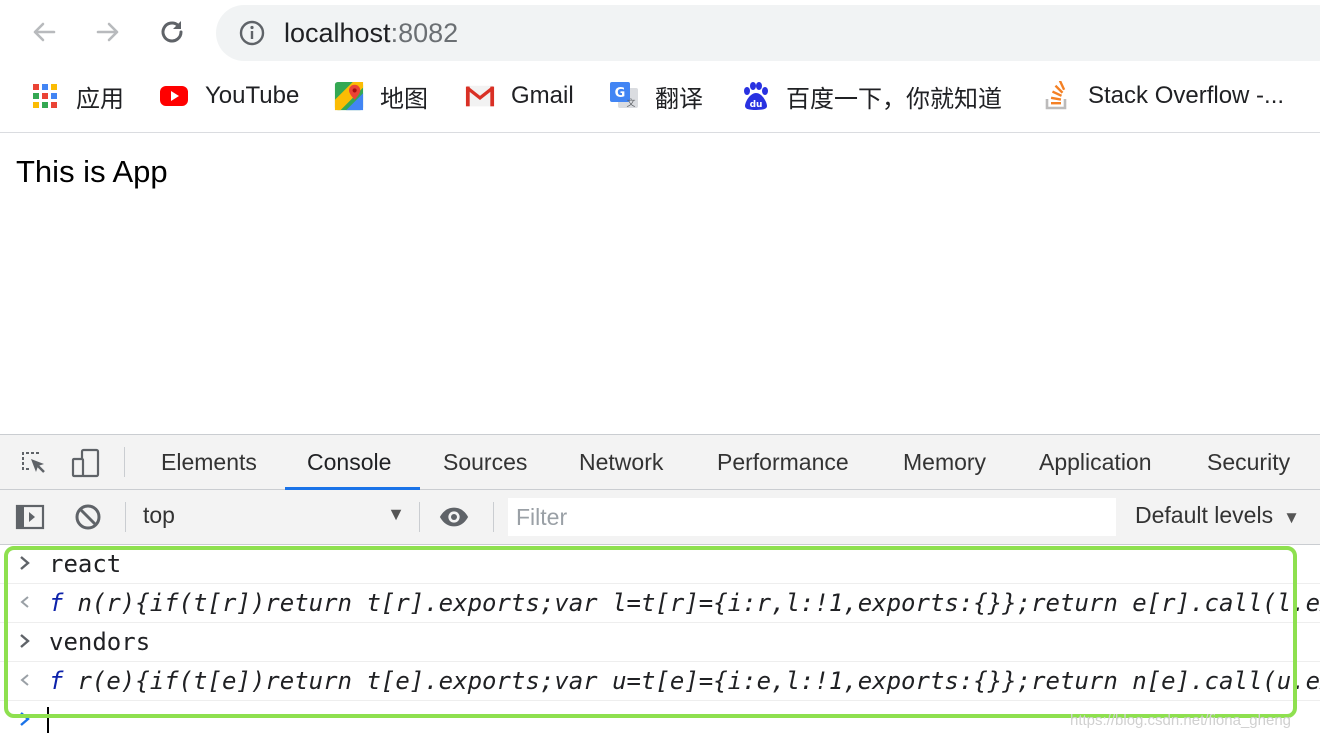 This screenshot has width=1320, height=741. I want to click on toggle-sidebar-button, so click(30, 517).